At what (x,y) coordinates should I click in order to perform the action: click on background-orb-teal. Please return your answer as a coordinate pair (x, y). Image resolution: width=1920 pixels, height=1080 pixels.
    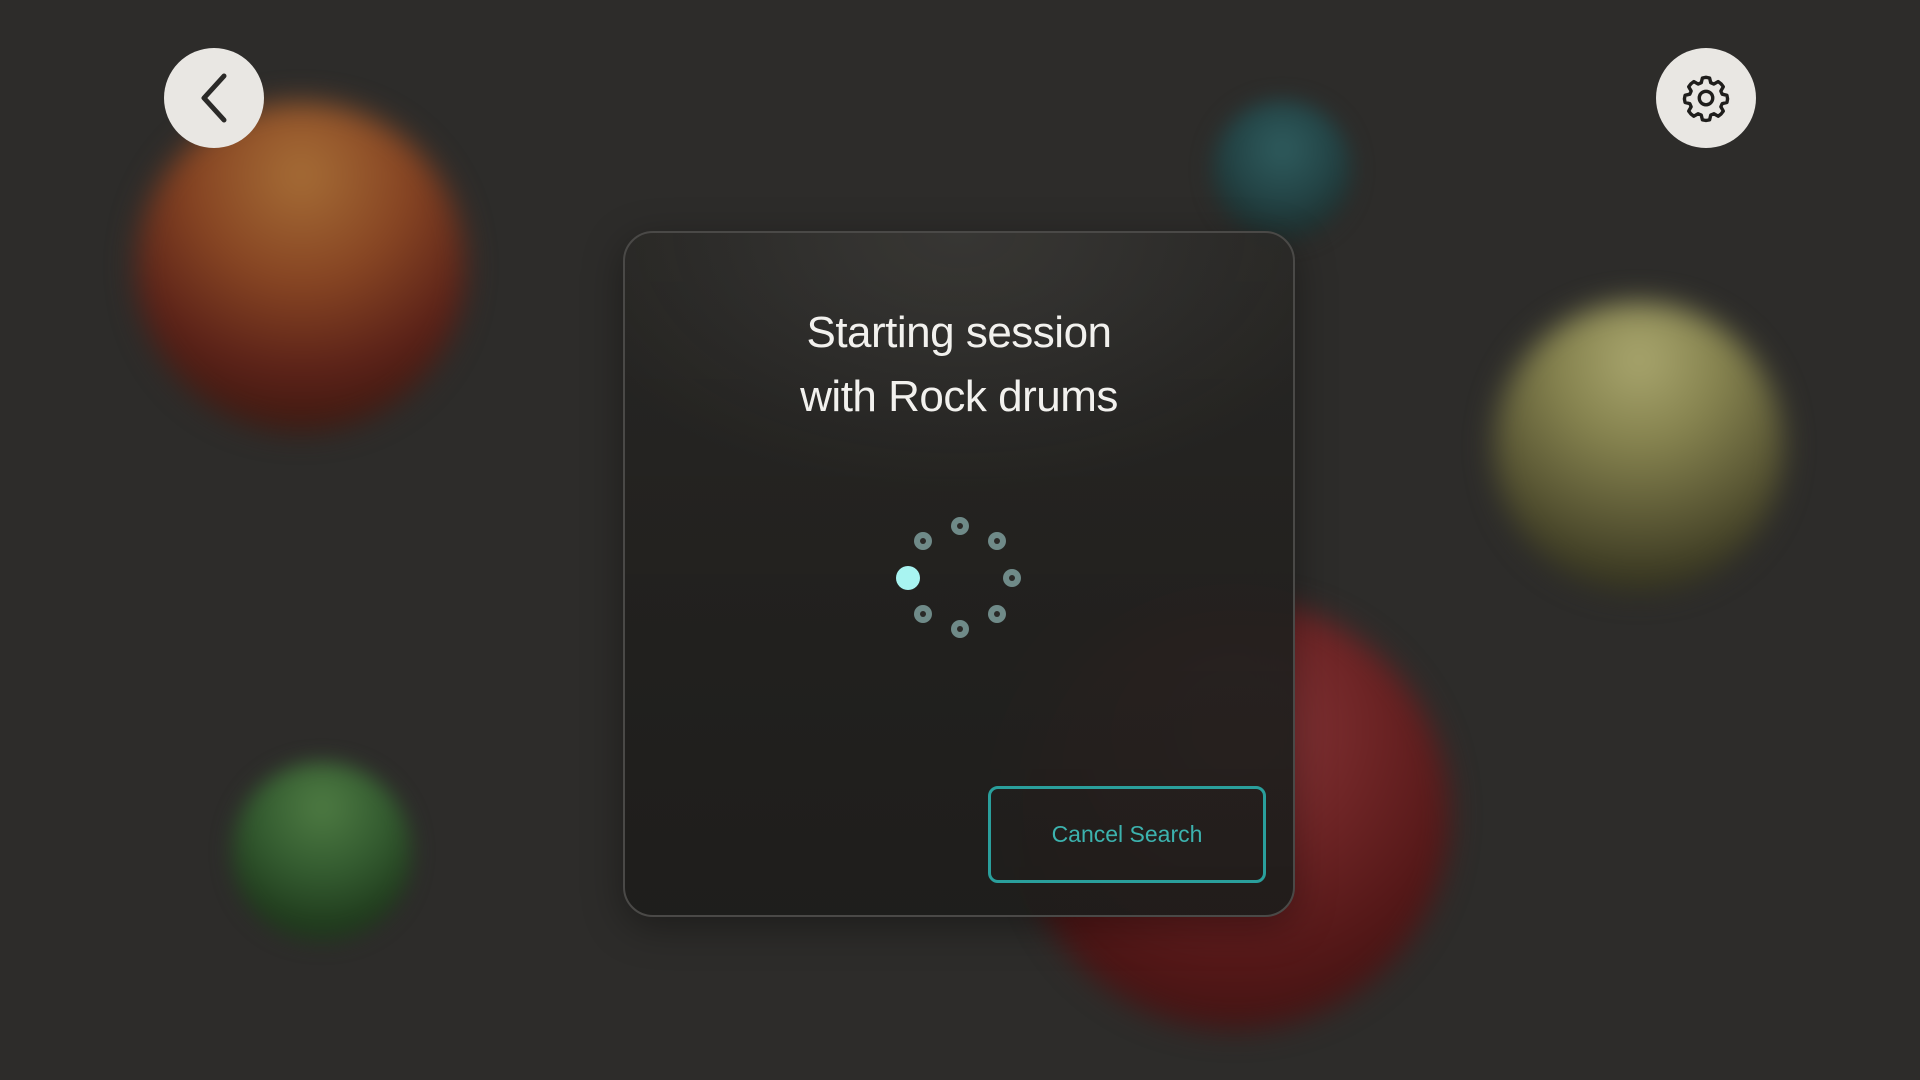
    Looking at the image, I should click on (1282, 170).